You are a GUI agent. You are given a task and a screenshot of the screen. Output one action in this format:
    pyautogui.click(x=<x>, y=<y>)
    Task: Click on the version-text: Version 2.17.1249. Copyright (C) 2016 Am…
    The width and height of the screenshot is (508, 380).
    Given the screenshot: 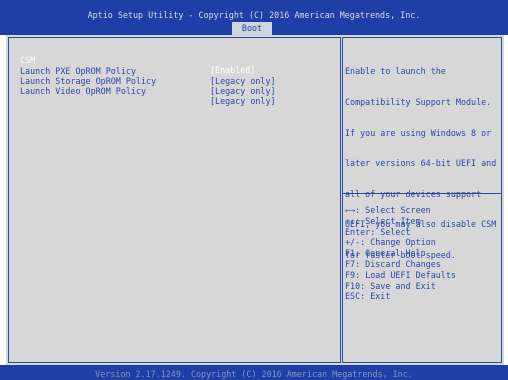 What is the action you would take?
    pyautogui.click(x=254, y=374)
    